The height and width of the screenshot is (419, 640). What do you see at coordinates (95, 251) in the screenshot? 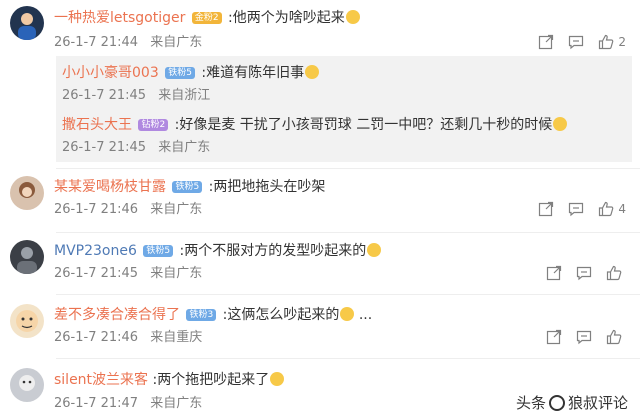
I see `username: MVP23one6` at bounding box center [95, 251].